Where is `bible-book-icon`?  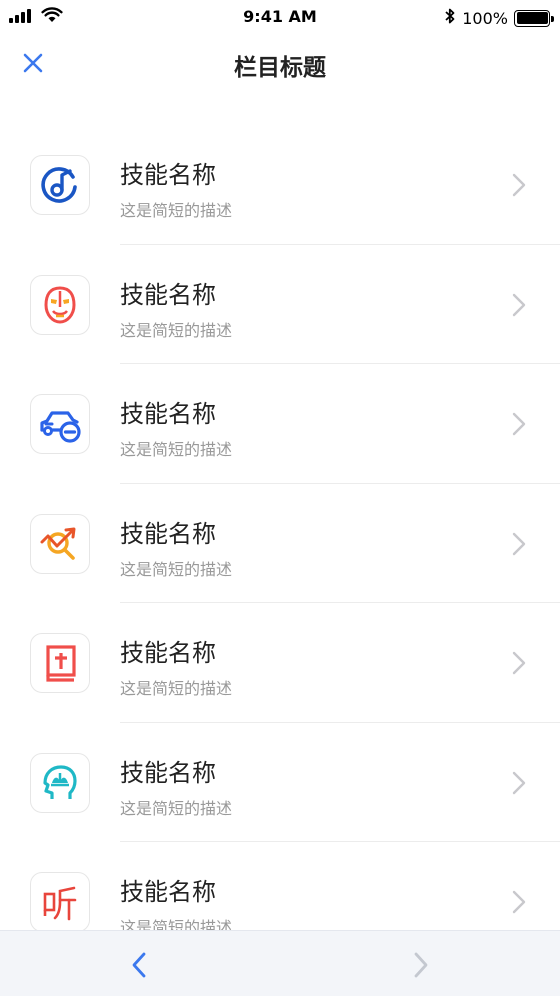 bible-book-icon is located at coordinates (61, 663).